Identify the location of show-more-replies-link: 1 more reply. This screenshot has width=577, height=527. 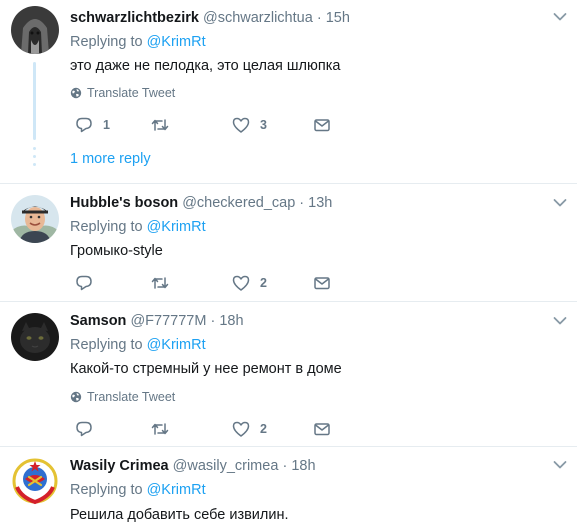
(110, 159).